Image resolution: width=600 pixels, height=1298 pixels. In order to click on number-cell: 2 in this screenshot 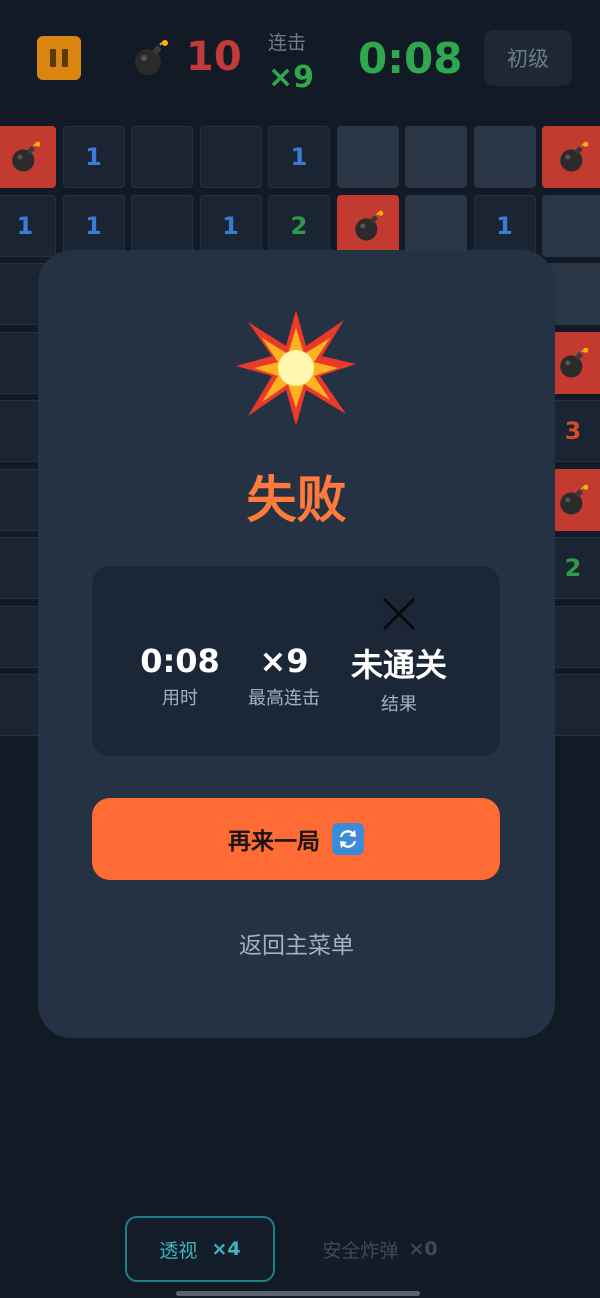, I will do `click(299, 225)`.